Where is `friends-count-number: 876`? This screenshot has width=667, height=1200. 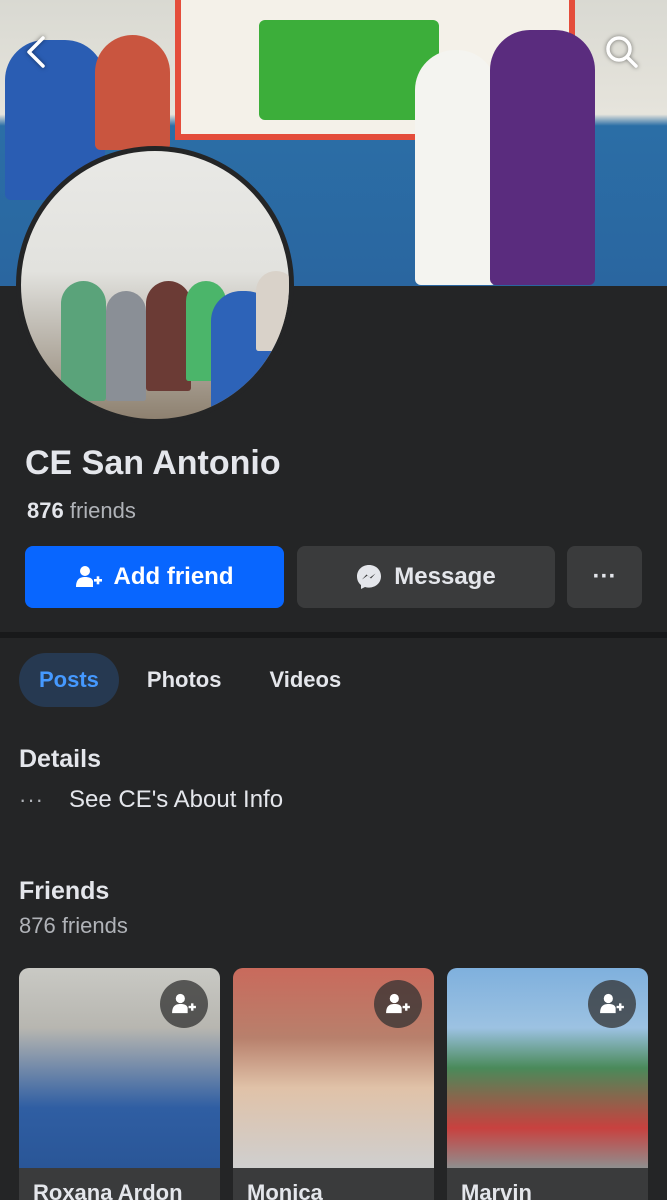
friends-count-number: 876 is located at coordinates (45, 510).